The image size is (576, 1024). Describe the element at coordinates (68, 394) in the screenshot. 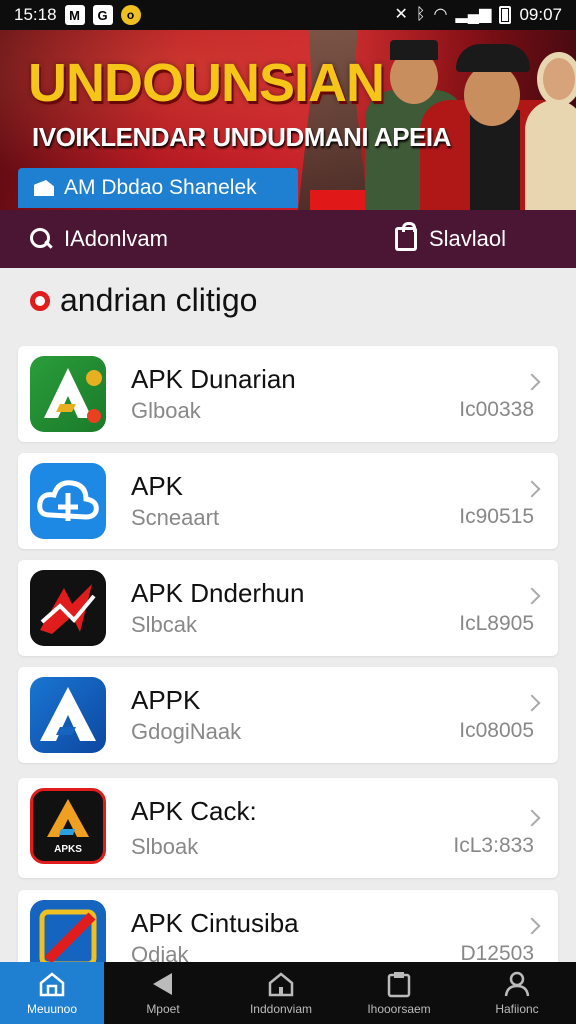

I see `android-green-icon` at that location.